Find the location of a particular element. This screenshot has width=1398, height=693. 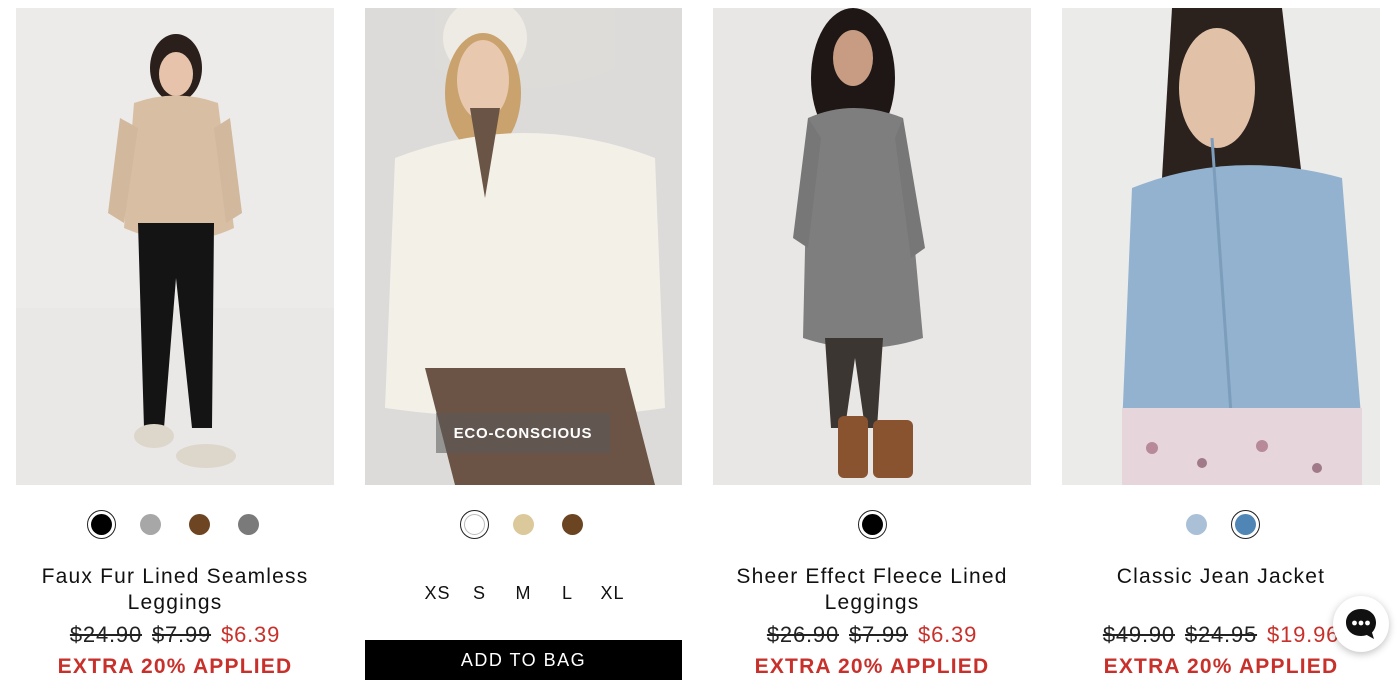

size-option: M is located at coordinates (524, 593).